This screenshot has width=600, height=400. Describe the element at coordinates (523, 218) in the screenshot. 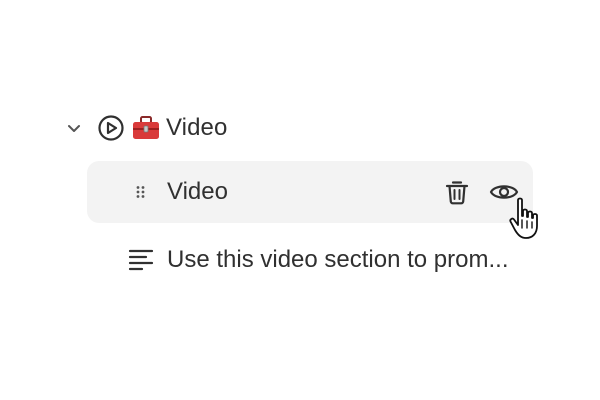

I see `hand-pointer-cursor-icon` at that location.